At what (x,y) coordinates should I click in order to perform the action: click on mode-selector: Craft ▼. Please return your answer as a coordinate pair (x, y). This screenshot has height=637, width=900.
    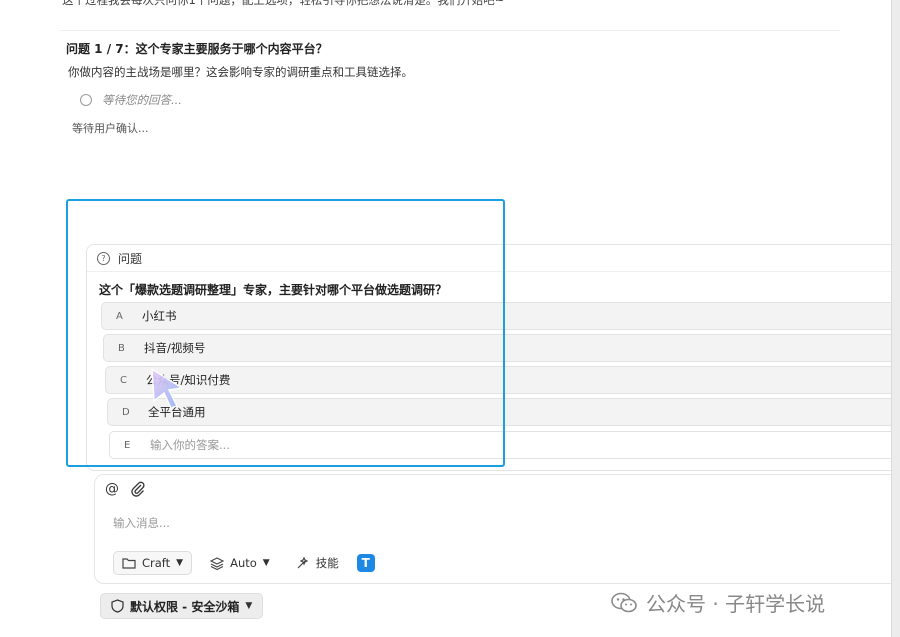
    Looking at the image, I should click on (153, 563).